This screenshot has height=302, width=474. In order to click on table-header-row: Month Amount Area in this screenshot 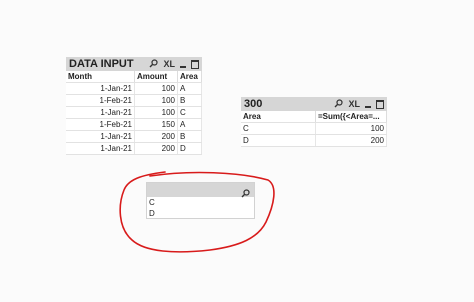, I will do `click(134, 77)`.